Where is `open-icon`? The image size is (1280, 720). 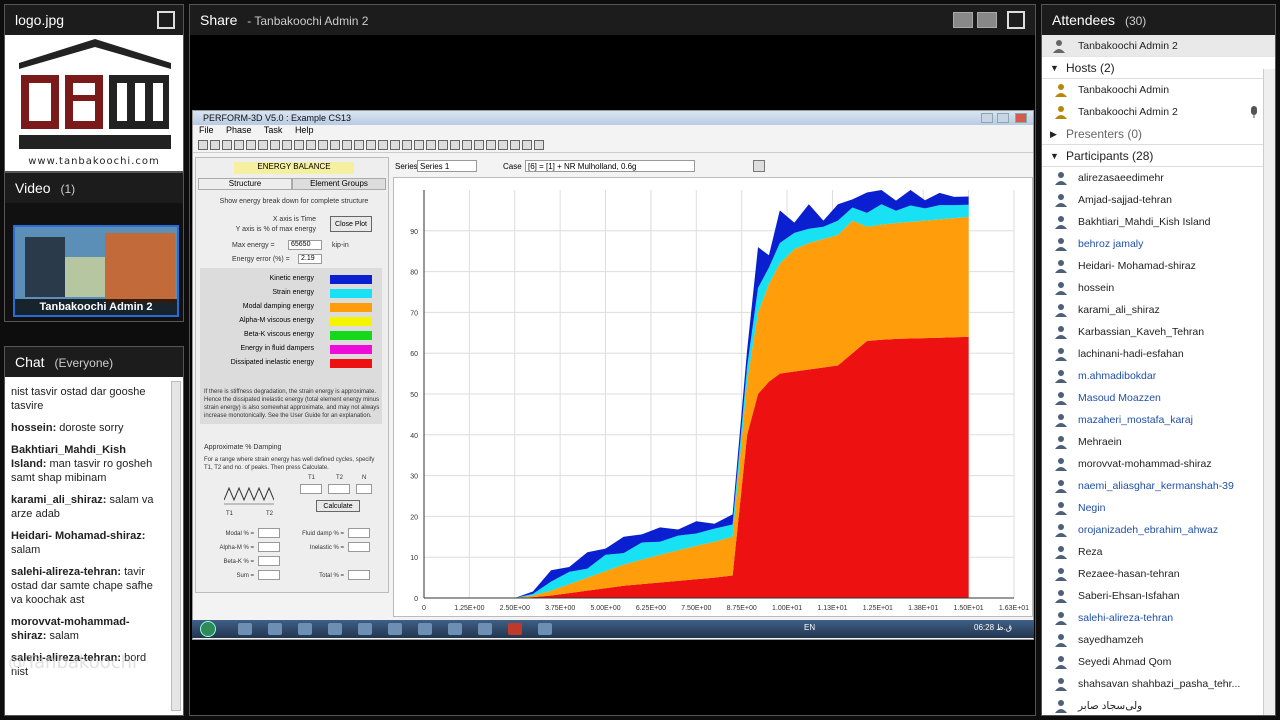
open-icon is located at coordinates (215, 145).